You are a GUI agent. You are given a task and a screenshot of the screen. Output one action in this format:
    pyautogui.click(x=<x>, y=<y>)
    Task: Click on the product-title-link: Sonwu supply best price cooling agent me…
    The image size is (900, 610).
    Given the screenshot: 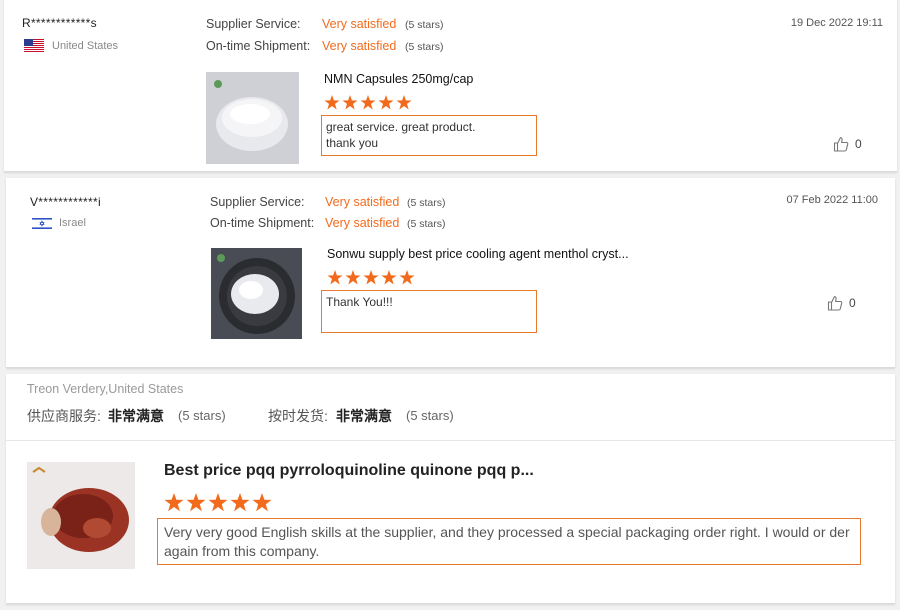 What is the action you would take?
    pyautogui.click(x=478, y=254)
    